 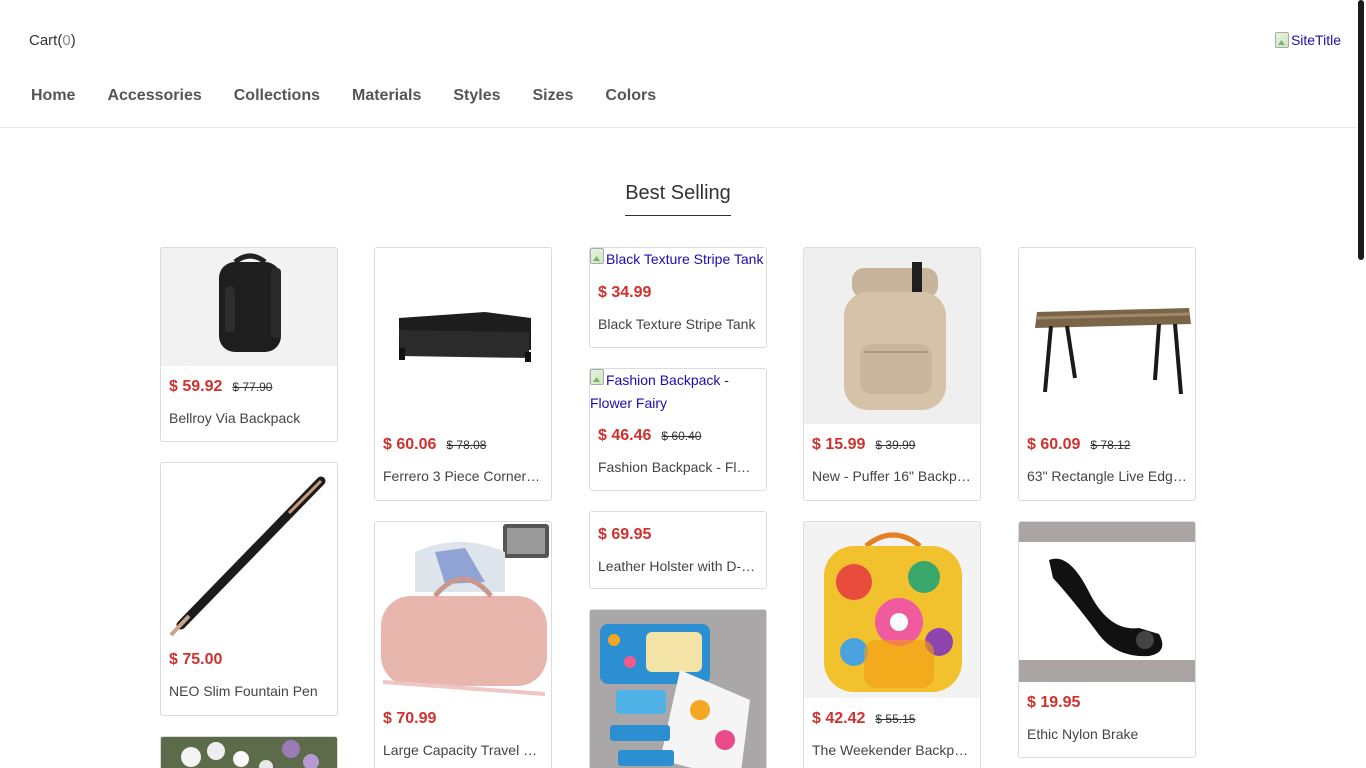 What do you see at coordinates (625, 292) in the screenshot?
I see `price: $ 34.99` at bounding box center [625, 292].